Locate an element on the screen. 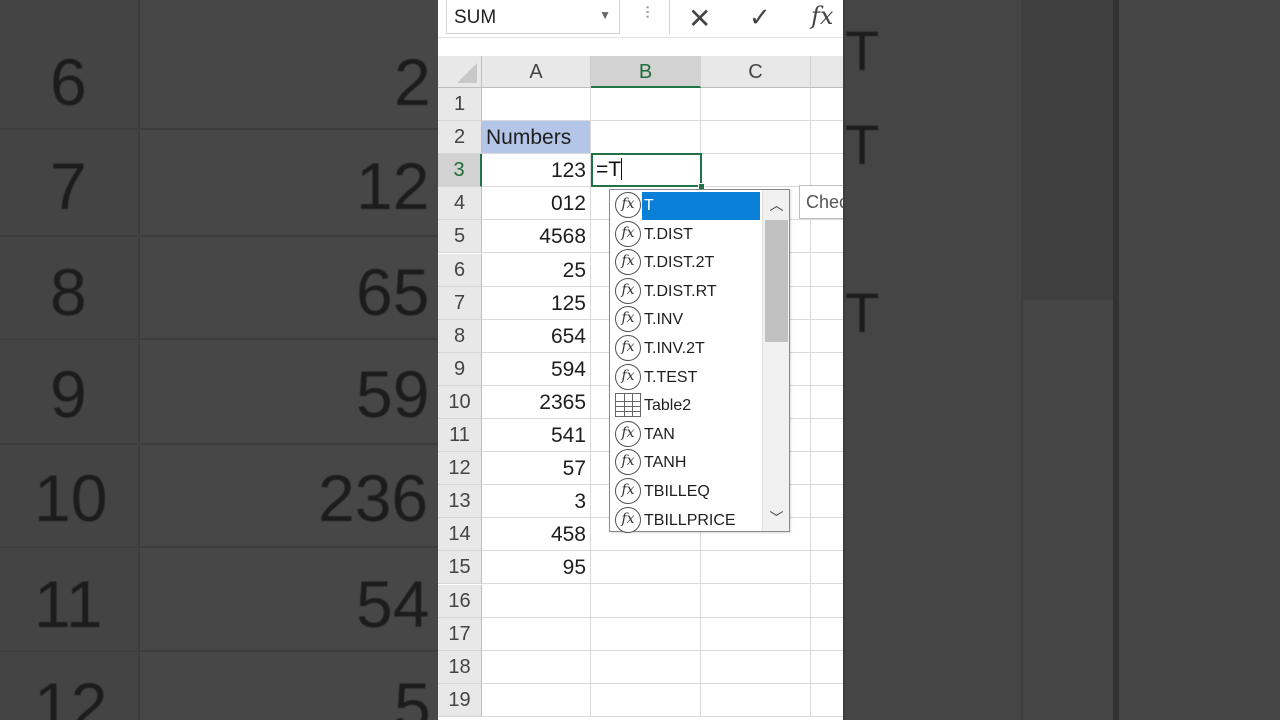  row-header-17: 17 is located at coordinates (460, 634).